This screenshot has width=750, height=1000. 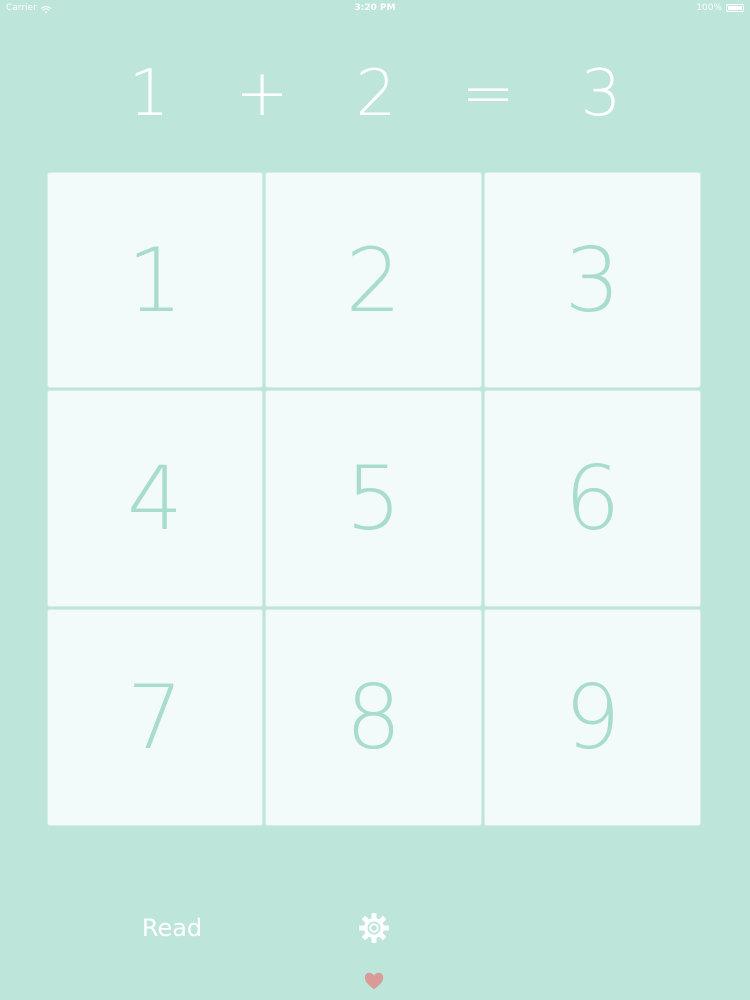 I want to click on equation-equals: =, so click(x=488, y=94).